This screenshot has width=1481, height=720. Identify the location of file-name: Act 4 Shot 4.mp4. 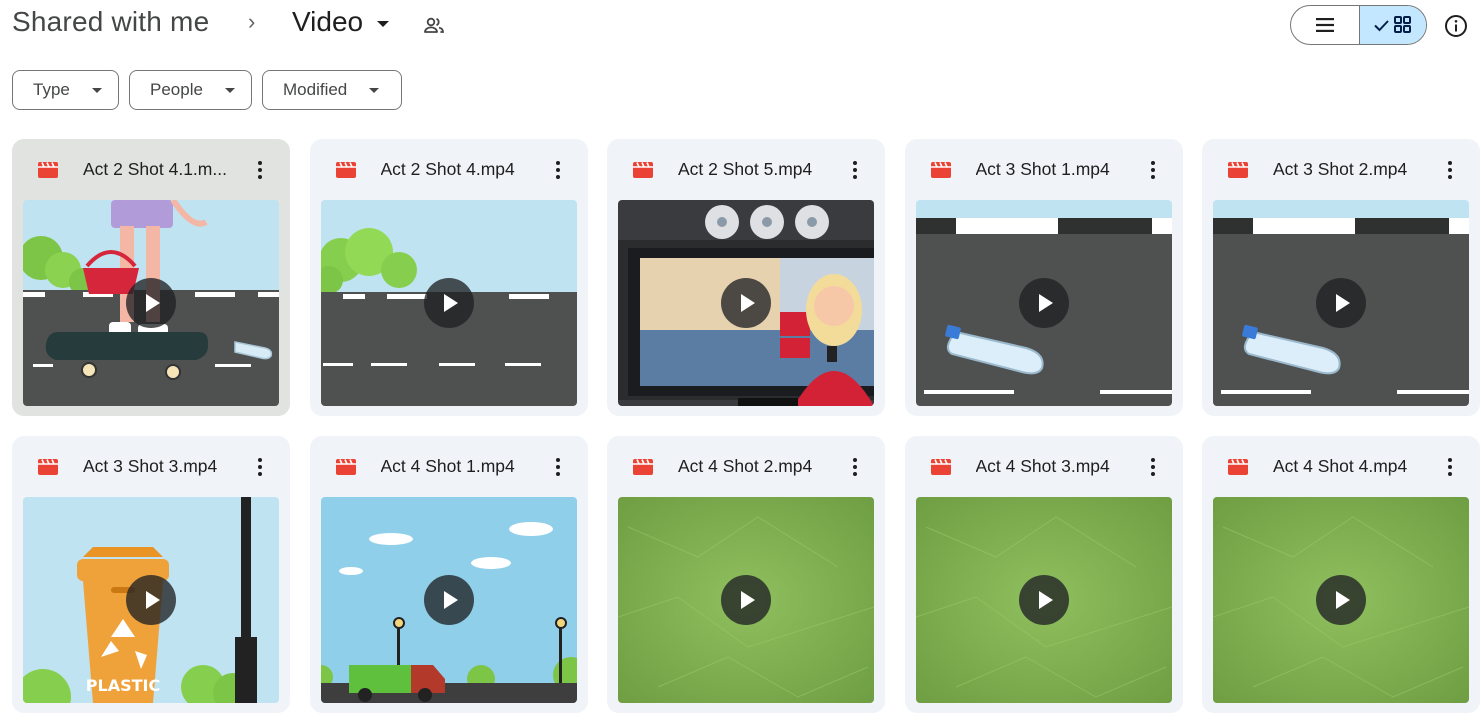
(1340, 466).